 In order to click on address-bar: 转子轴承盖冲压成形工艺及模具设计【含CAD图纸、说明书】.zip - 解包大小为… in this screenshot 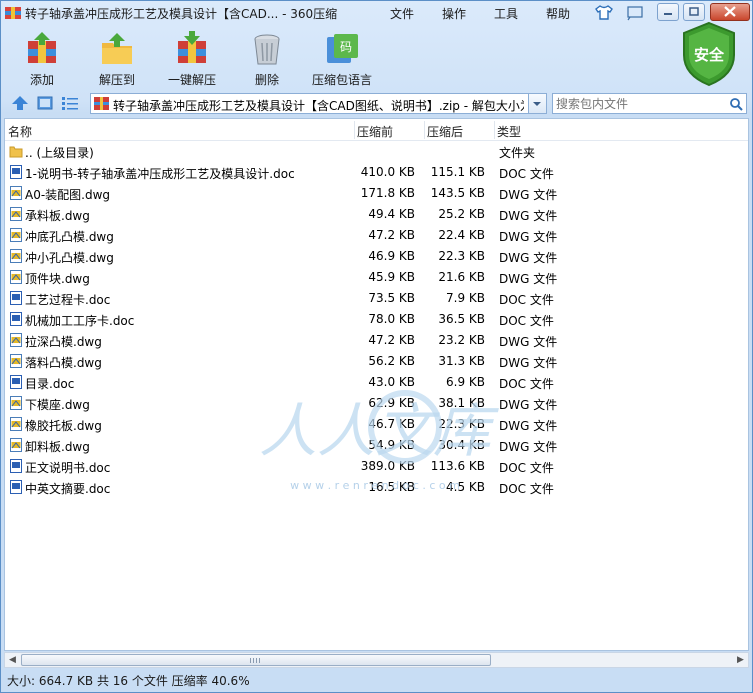, I will do `click(309, 103)`.